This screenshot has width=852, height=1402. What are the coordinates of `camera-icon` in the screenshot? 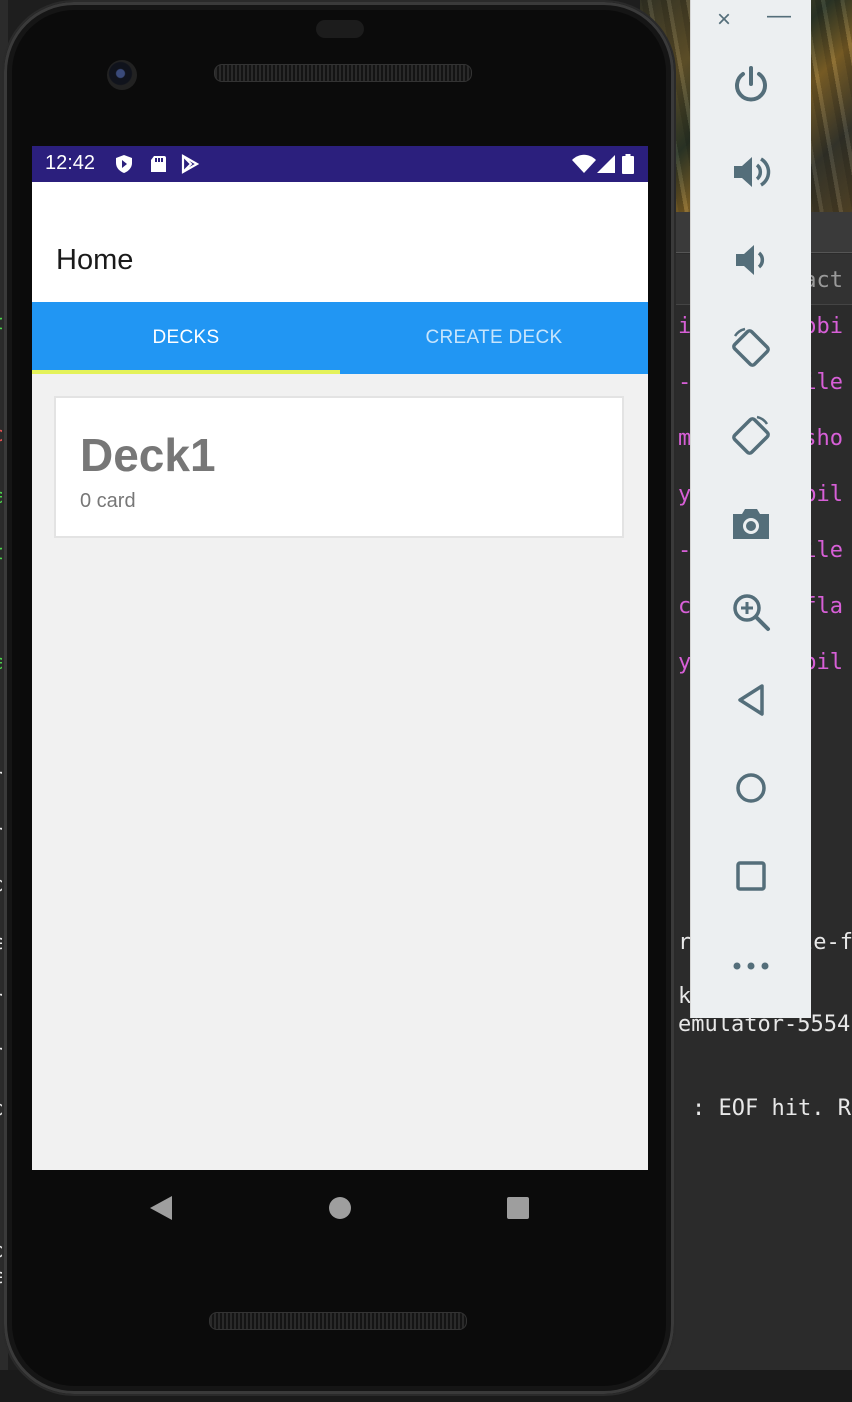 It's located at (751, 524).